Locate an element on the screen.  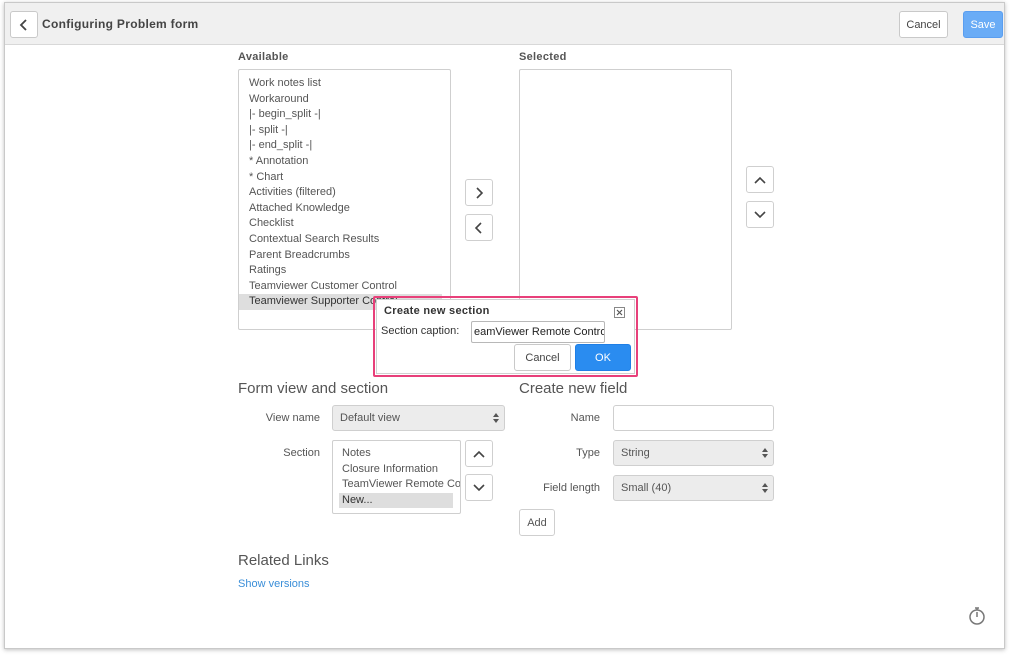
new-field-section-title: Create new field is located at coordinates (573, 388).